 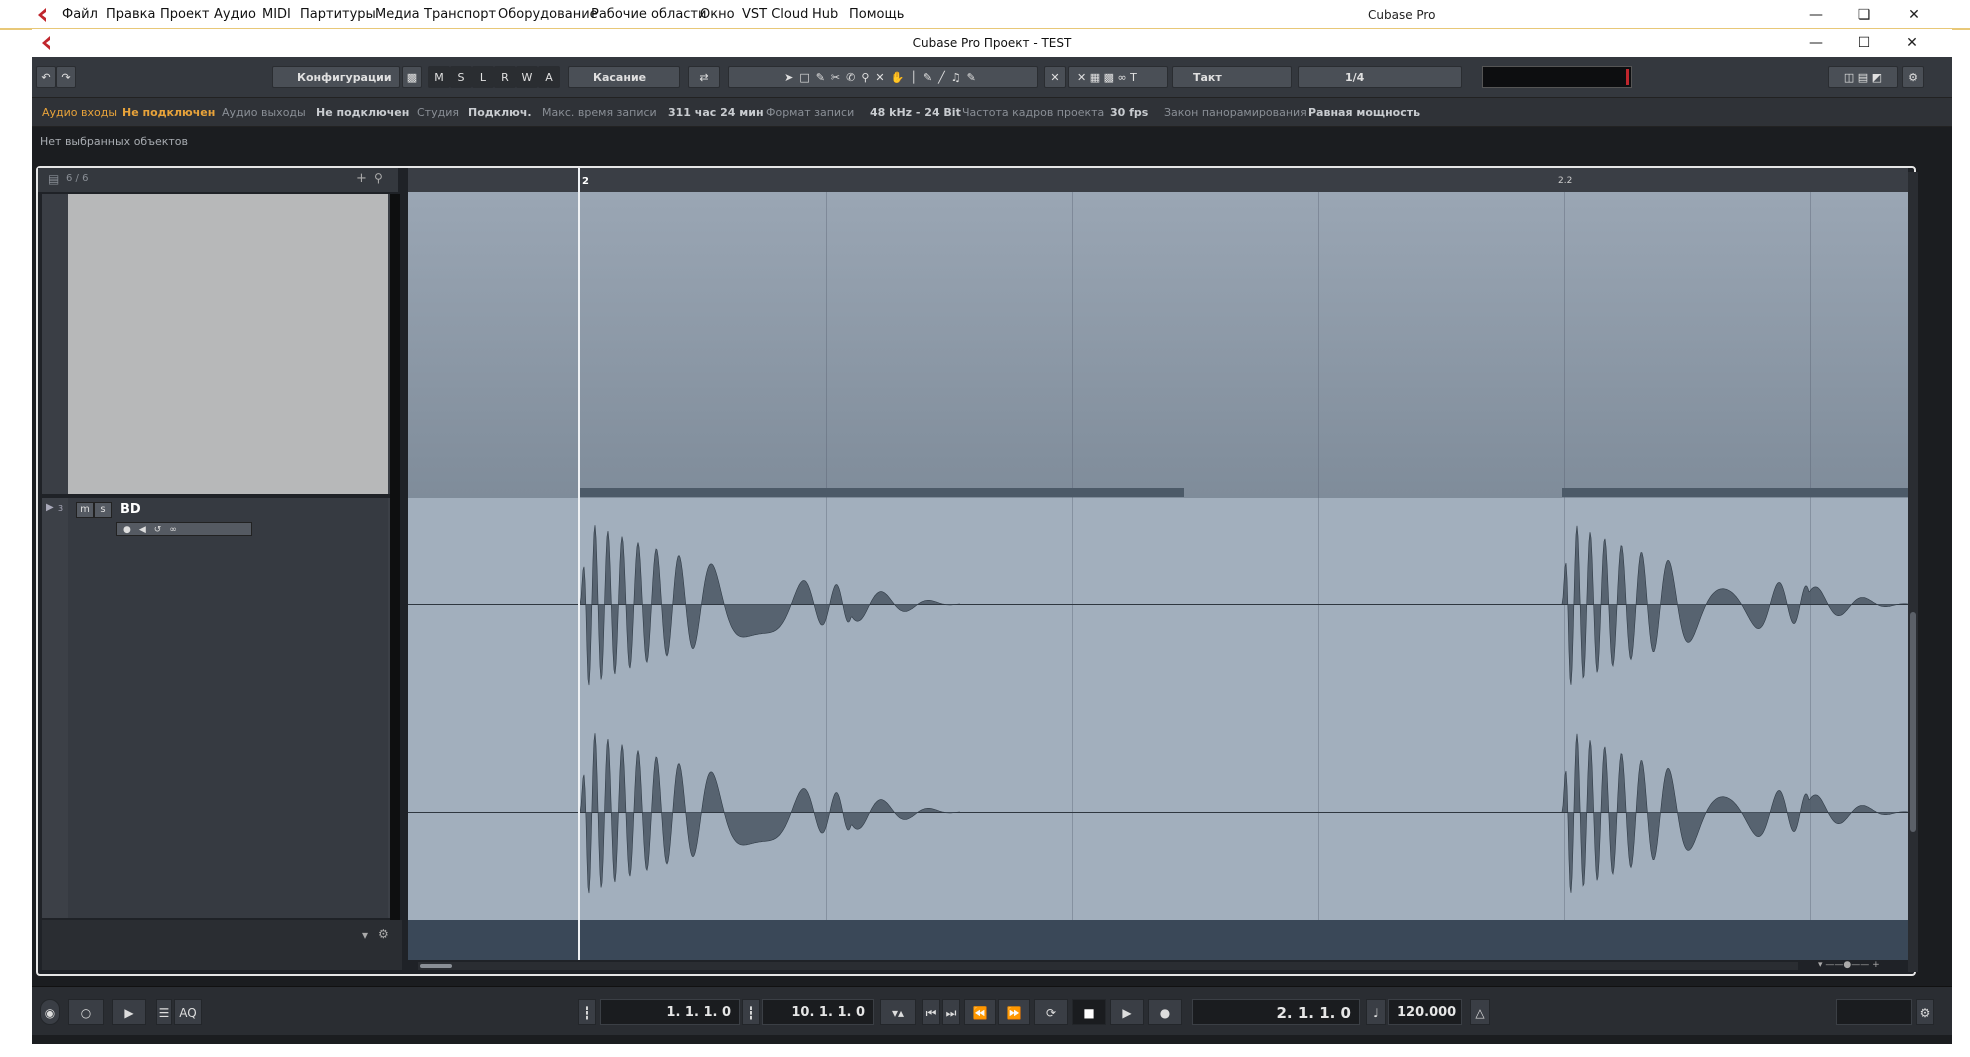 I want to click on menu-scores: Партитуры, so click(x=338, y=14).